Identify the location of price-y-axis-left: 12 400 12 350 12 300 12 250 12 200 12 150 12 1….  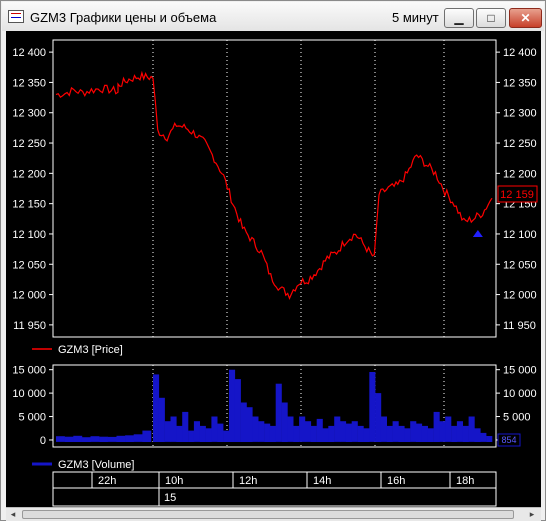
(32, 189).